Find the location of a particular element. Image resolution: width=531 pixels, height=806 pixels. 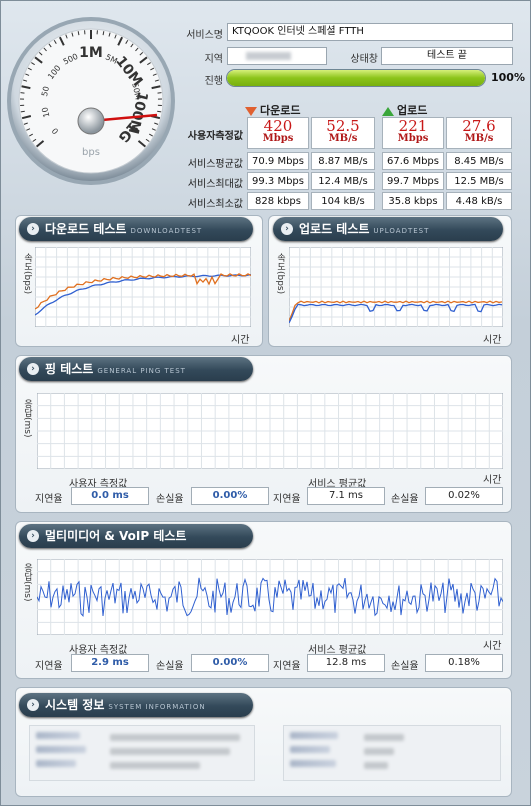

gauge-unit: bps is located at coordinates (91, 152).